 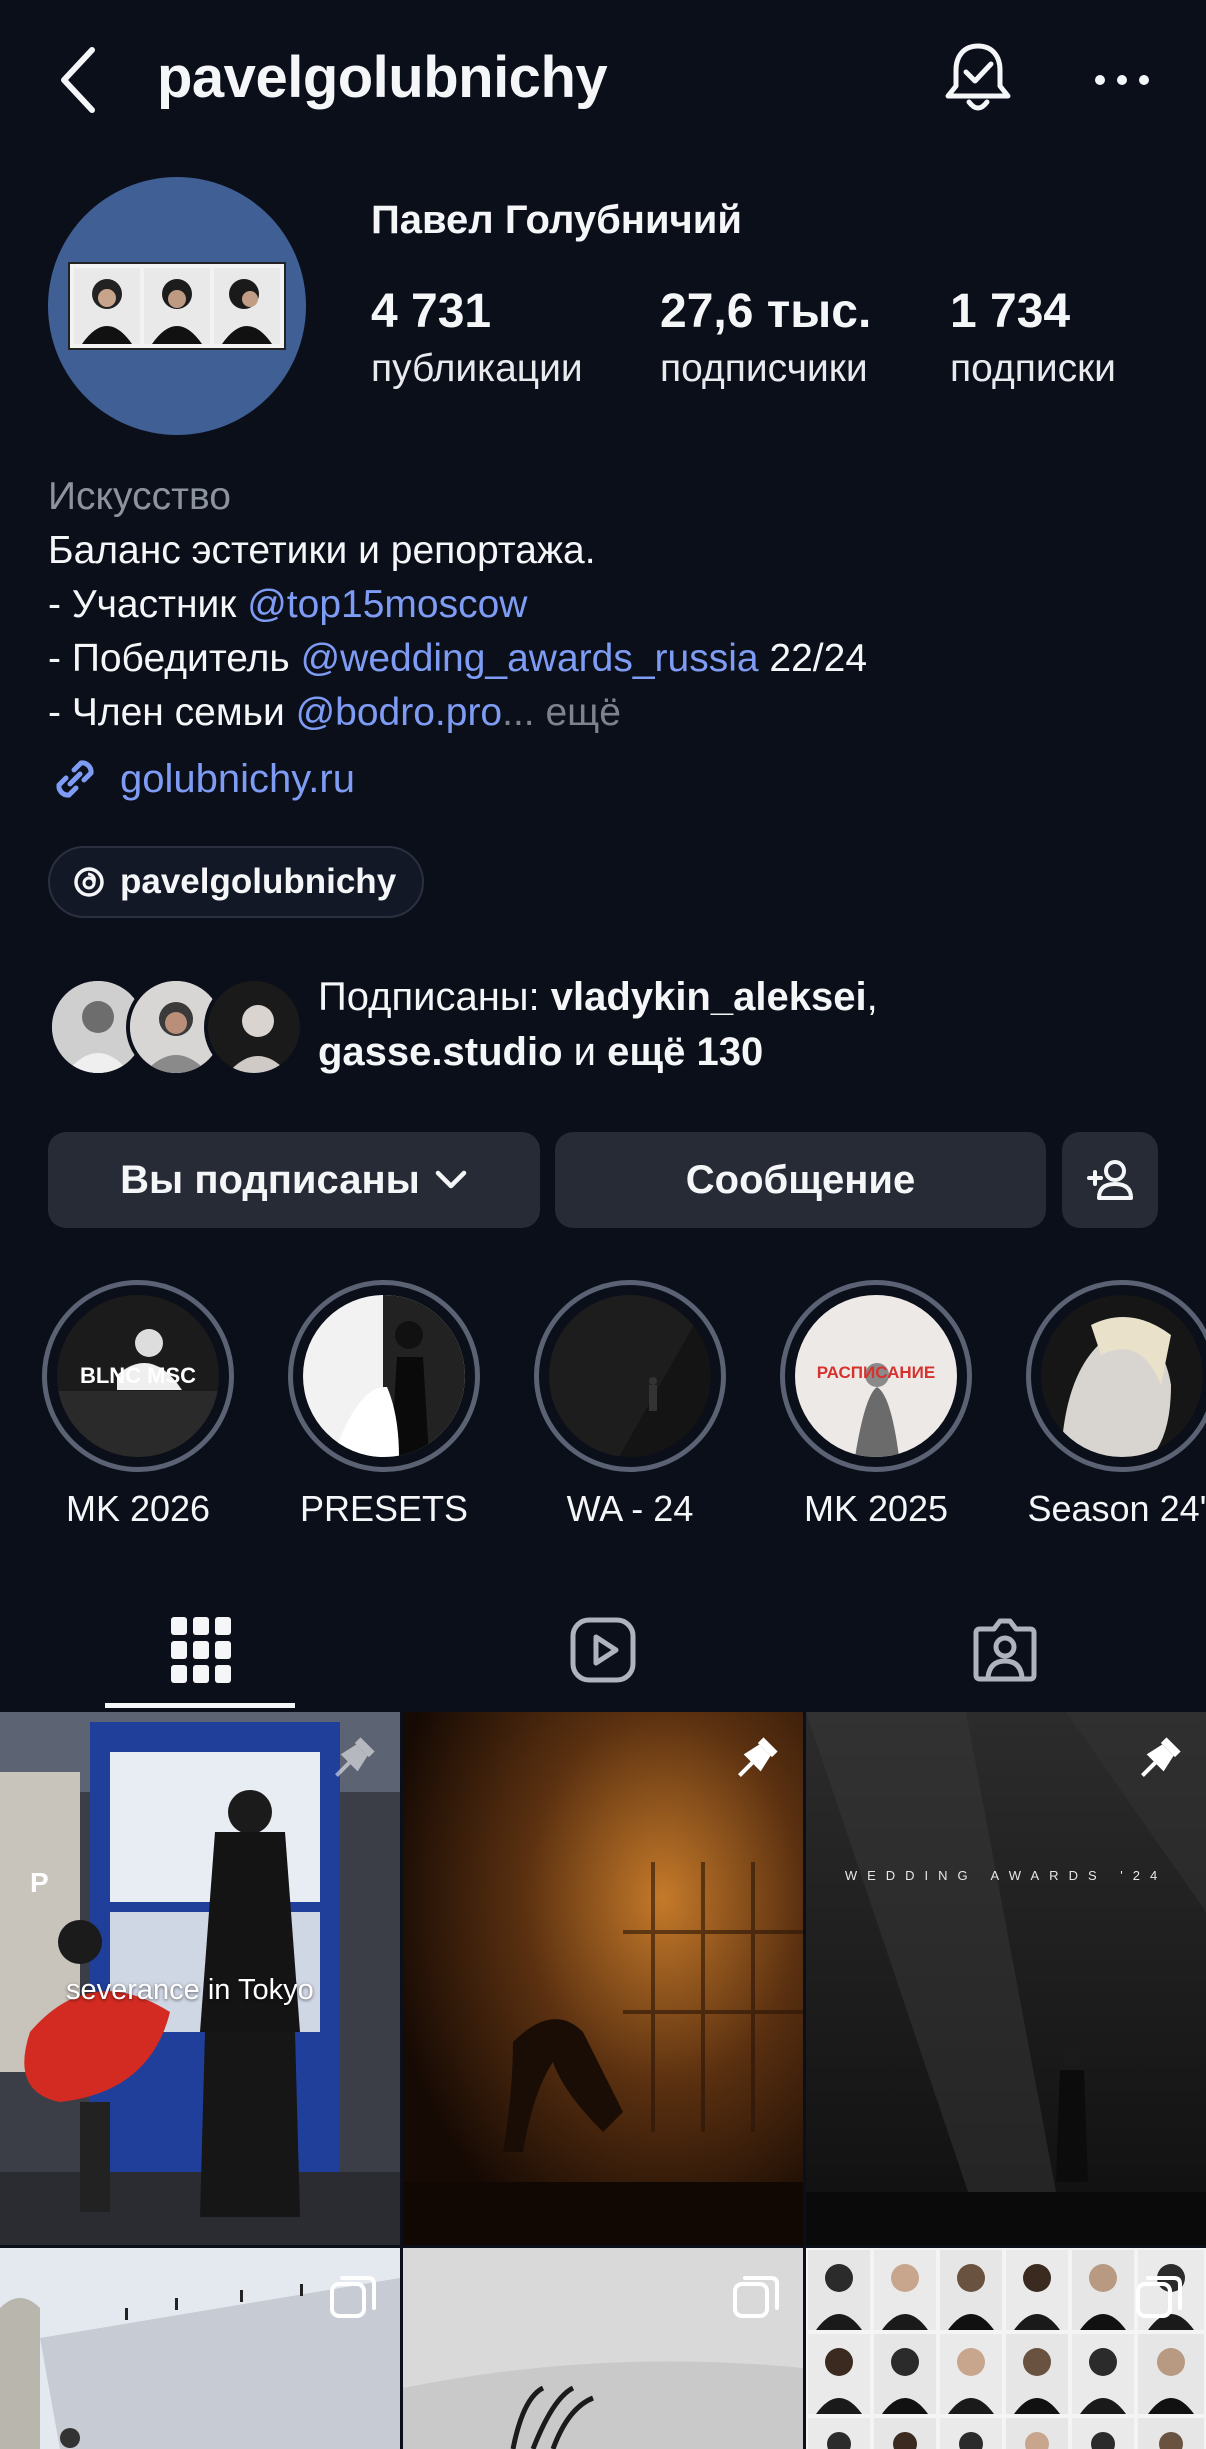 I want to click on highlight-badge: РАСПИСАНИЕ, so click(x=876, y=1372).